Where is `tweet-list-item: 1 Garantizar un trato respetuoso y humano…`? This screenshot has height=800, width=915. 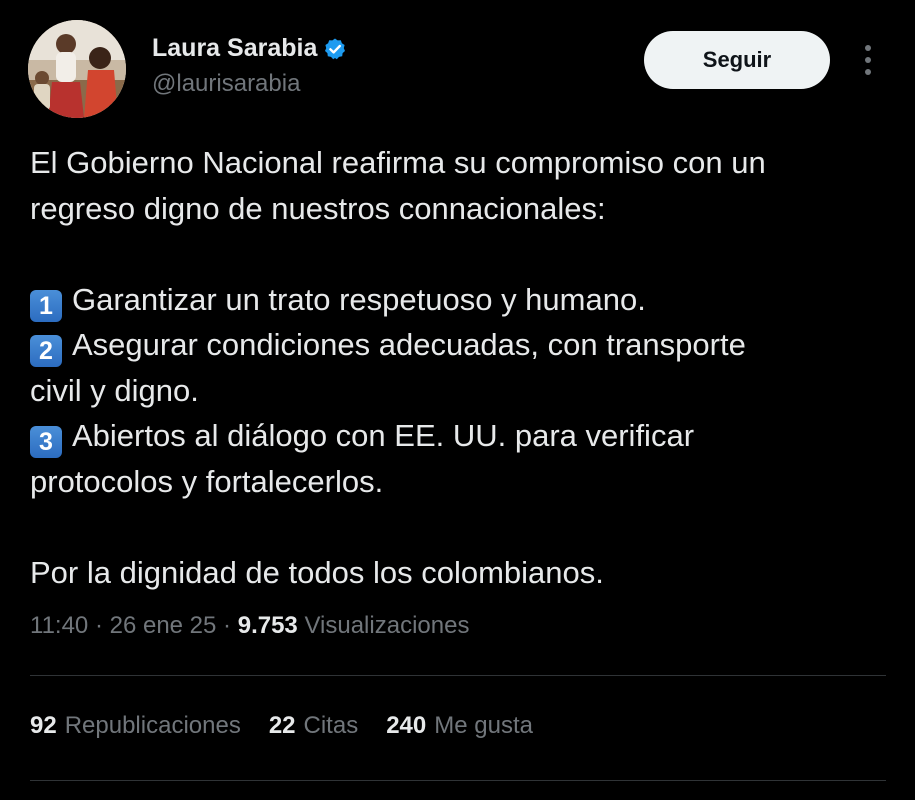 tweet-list-item: 1 Garantizar un trato respetuoso y humano… is located at coordinates (460, 300).